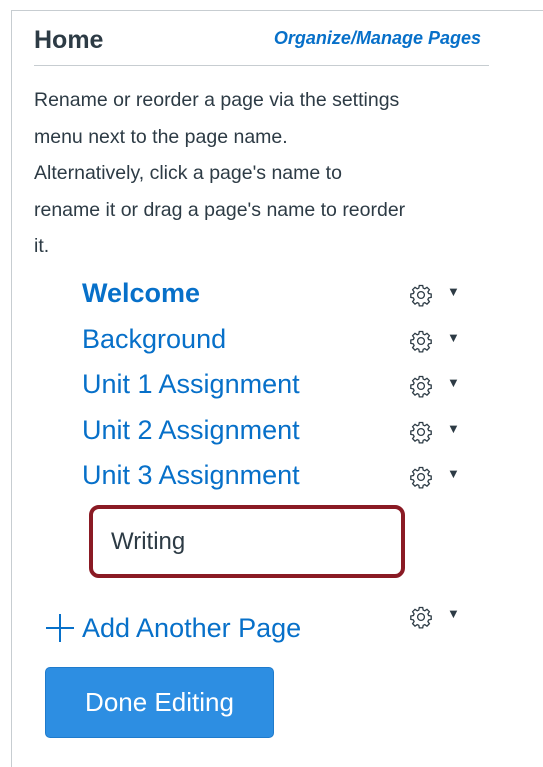 This screenshot has width=543, height=767. I want to click on done-editing-button: Done Editing, so click(159, 702).